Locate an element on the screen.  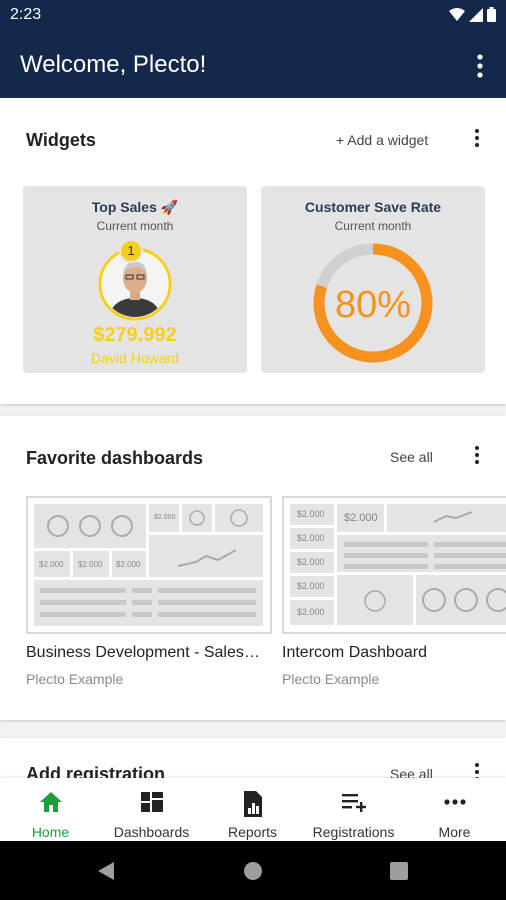
home-circle-icon is located at coordinates (253, 871).